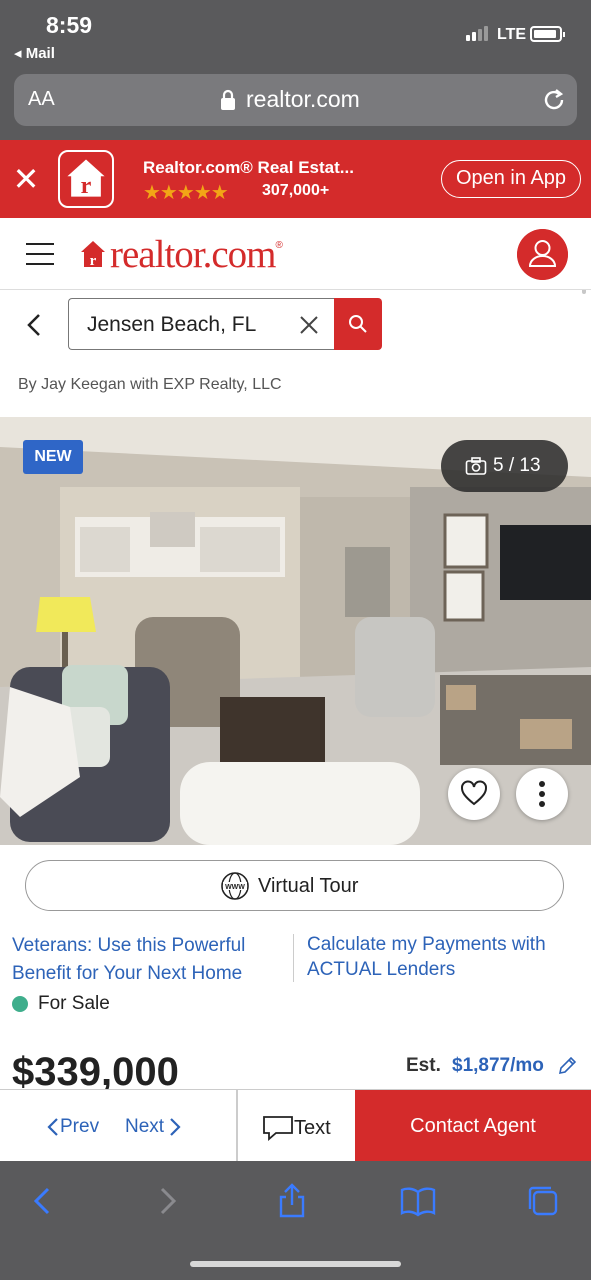 The image size is (591, 1280). I want to click on realtor-app-icon: r, so click(86, 179).